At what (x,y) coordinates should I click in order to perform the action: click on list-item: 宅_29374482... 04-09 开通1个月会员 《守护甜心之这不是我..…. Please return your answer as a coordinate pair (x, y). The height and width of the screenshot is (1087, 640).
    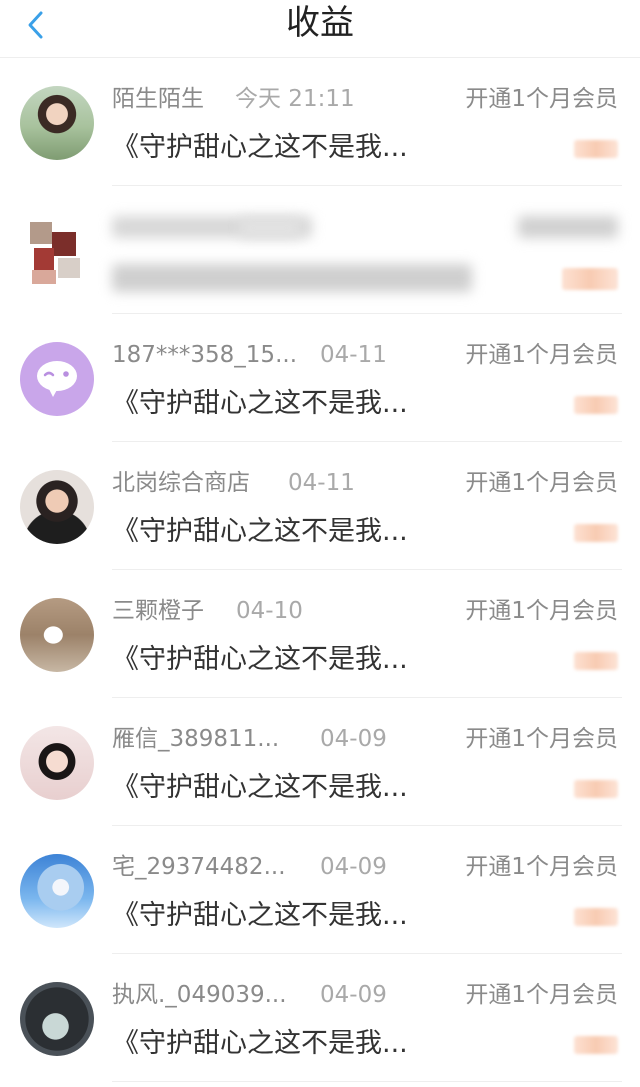
    Looking at the image, I should click on (320, 890).